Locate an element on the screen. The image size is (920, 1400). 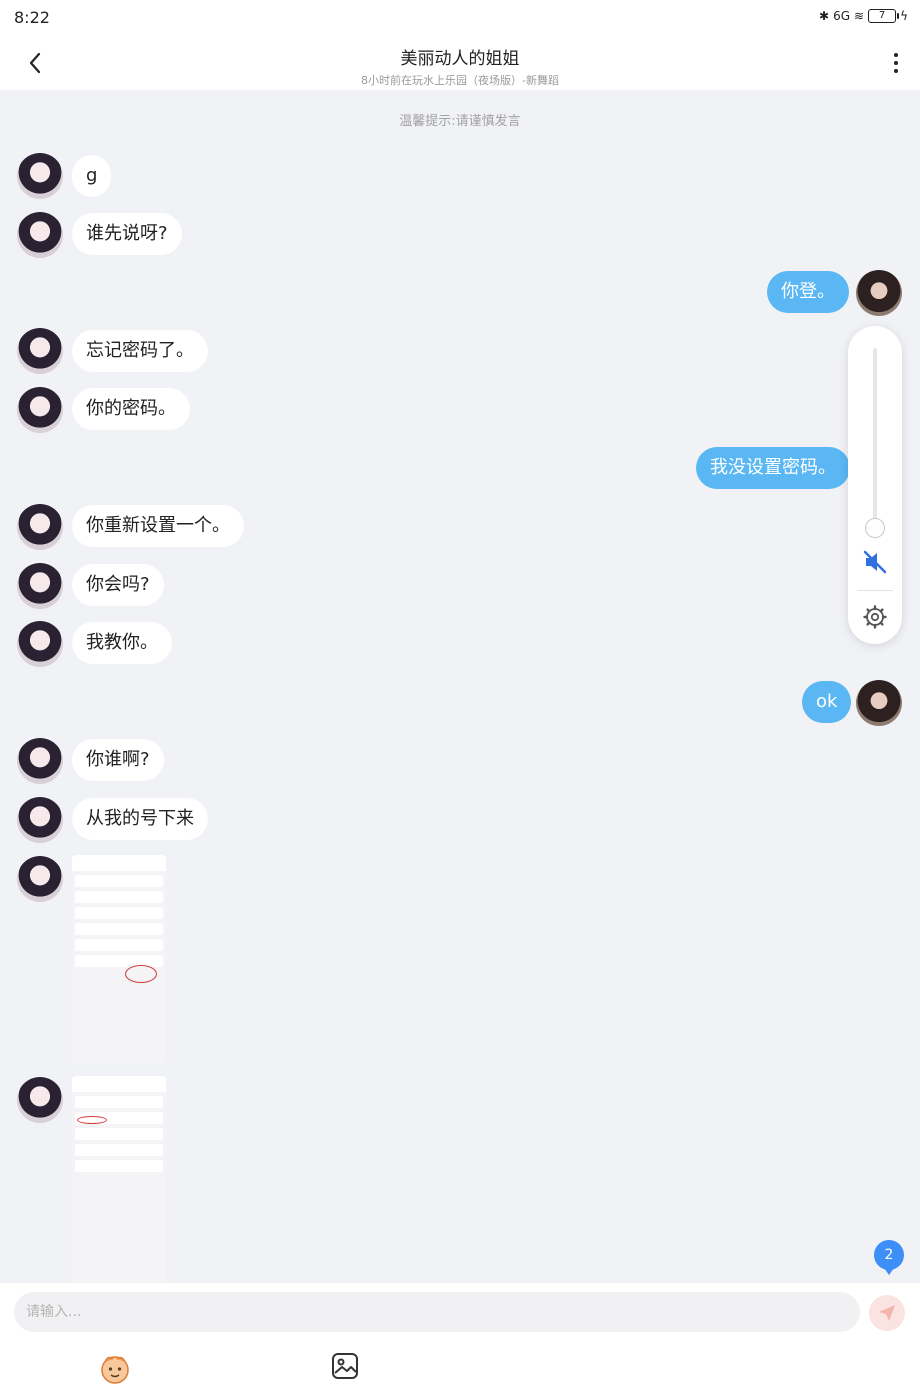
message-bubble: 谁先说呀? is located at coordinates (127, 234).